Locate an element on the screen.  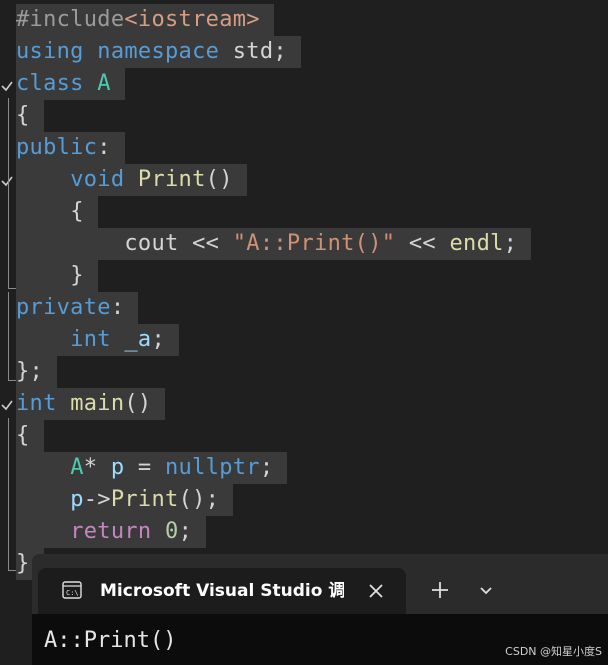
code-token: (); is located at coordinates (199, 499).